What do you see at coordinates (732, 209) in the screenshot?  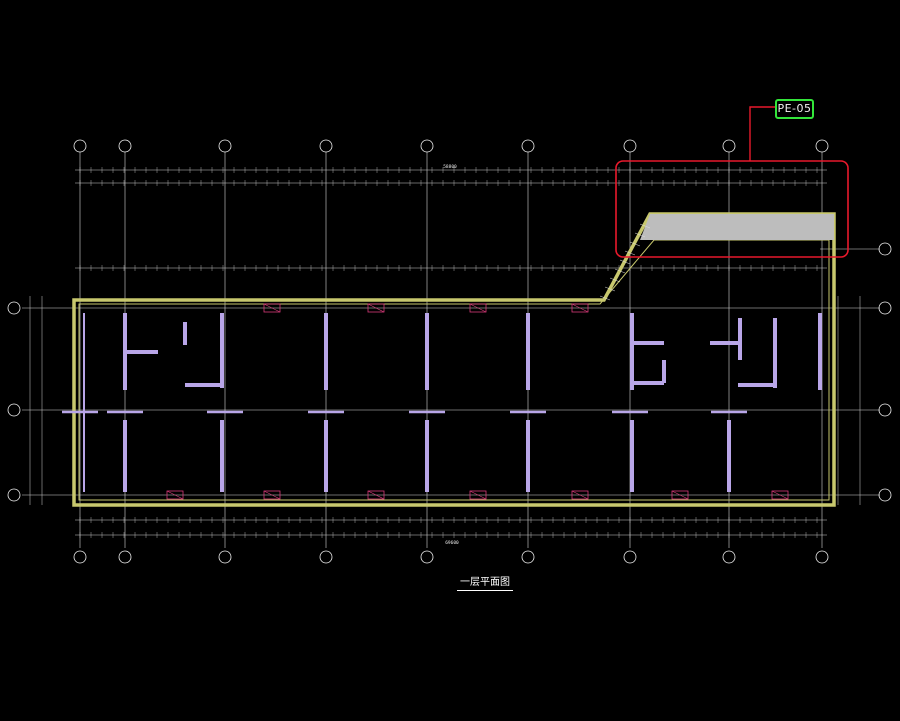 I see `callout-box` at bounding box center [732, 209].